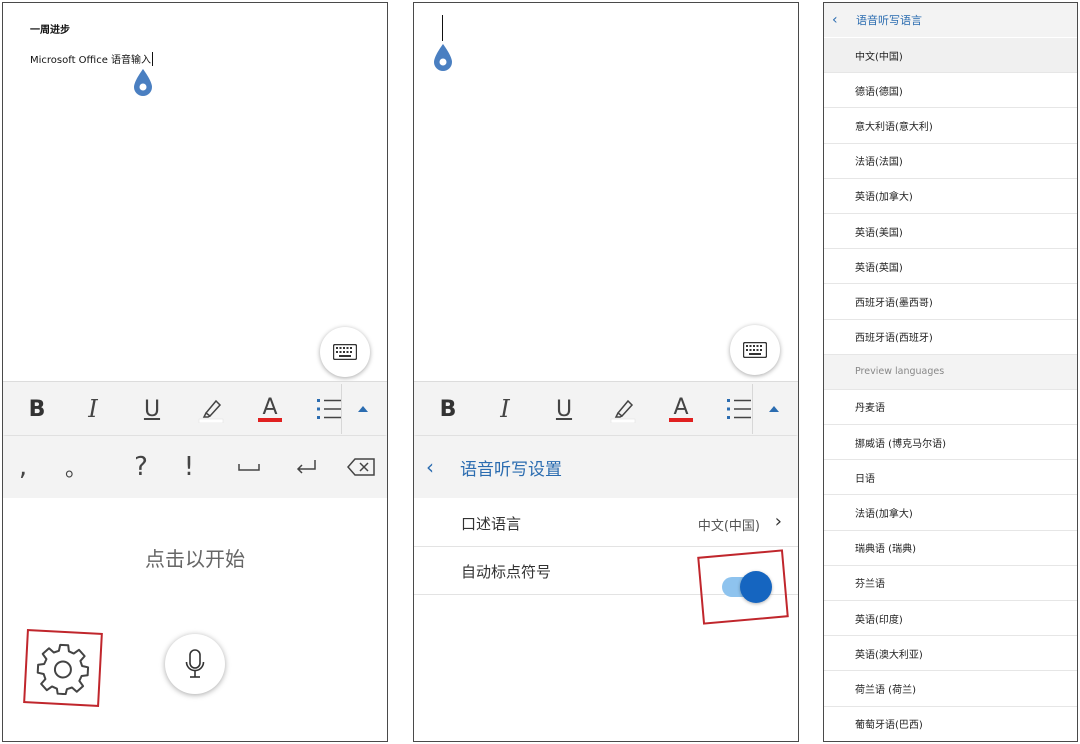  I want to click on language-item: 英语(加拿大), so click(950, 196).